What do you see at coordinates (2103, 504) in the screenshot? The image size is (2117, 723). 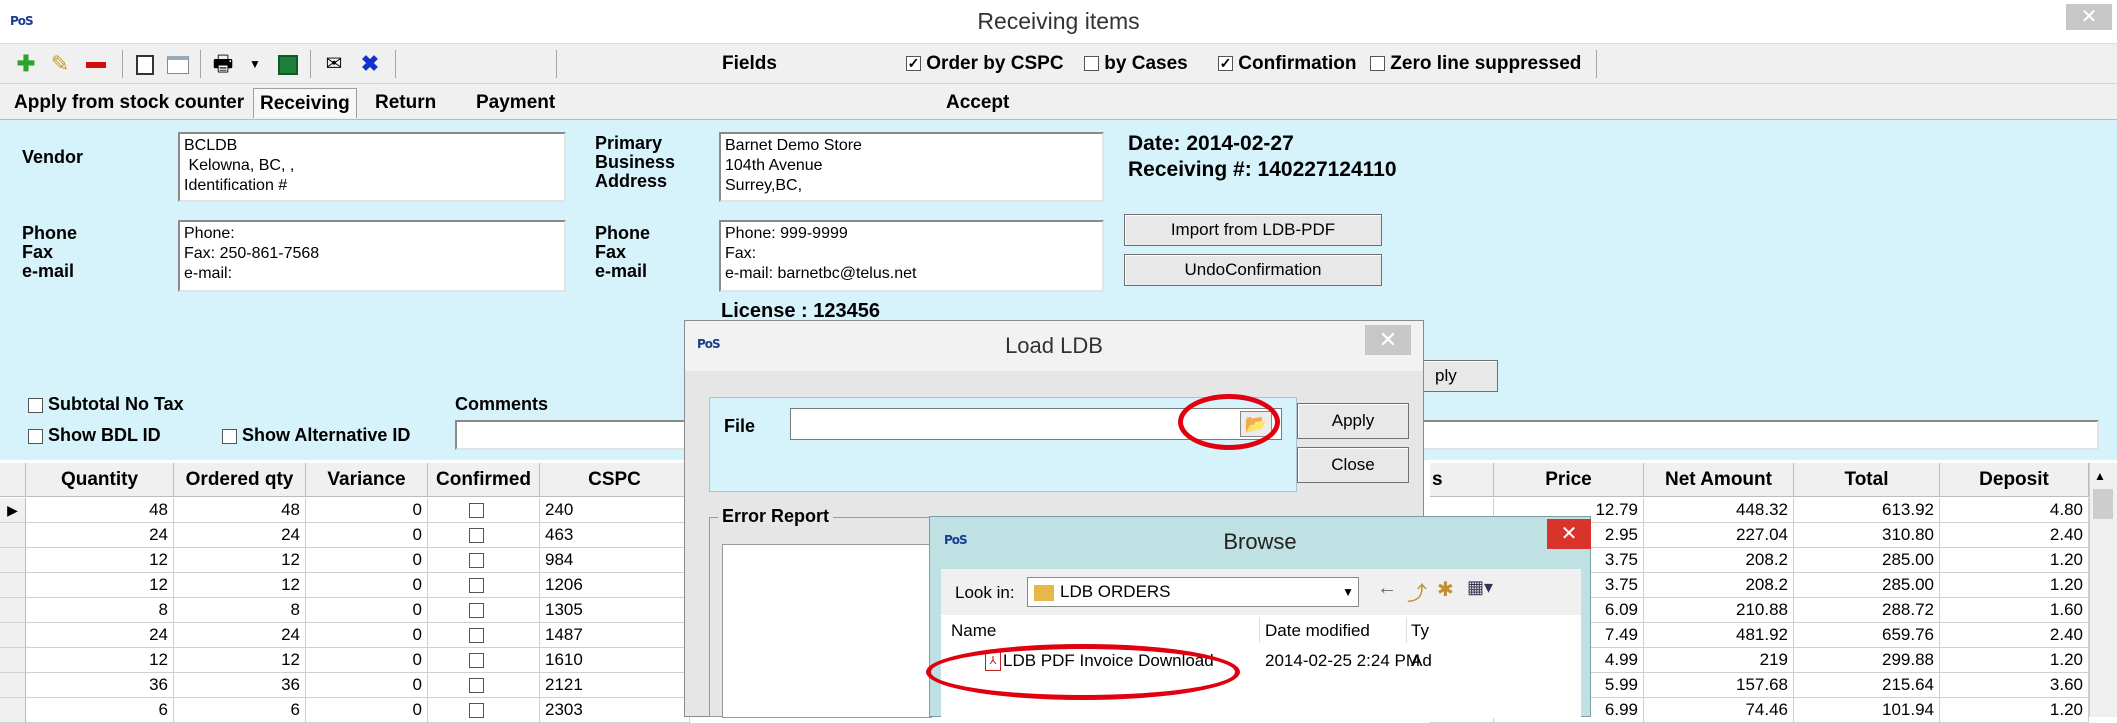 I see `scrollbar-thumb` at bounding box center [2103, 504].